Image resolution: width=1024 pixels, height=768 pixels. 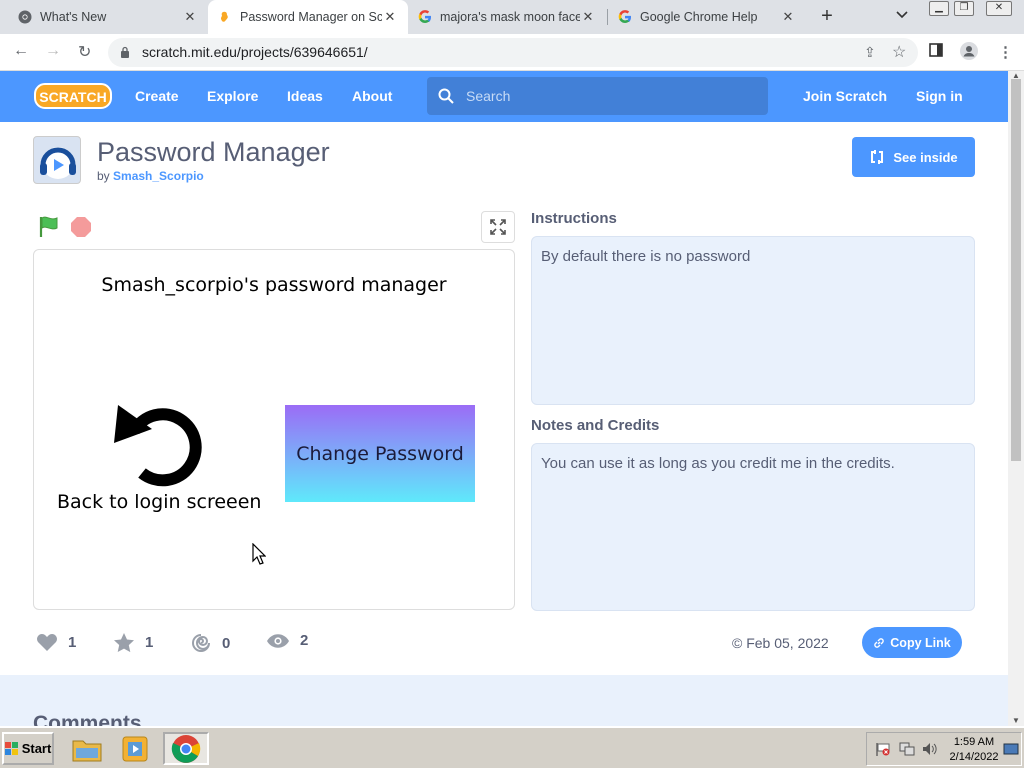 I want to click on bookmark-star-icon: ☆, so click(x=899, y=52).